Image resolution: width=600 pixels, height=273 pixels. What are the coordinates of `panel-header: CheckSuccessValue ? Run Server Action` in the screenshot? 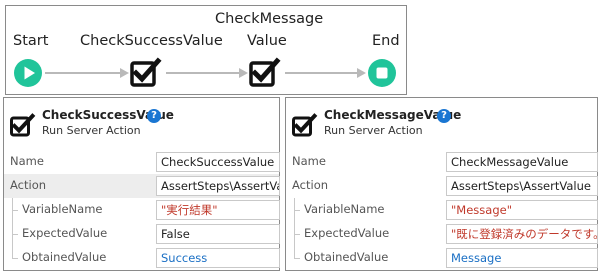 It's located at (141, 121).